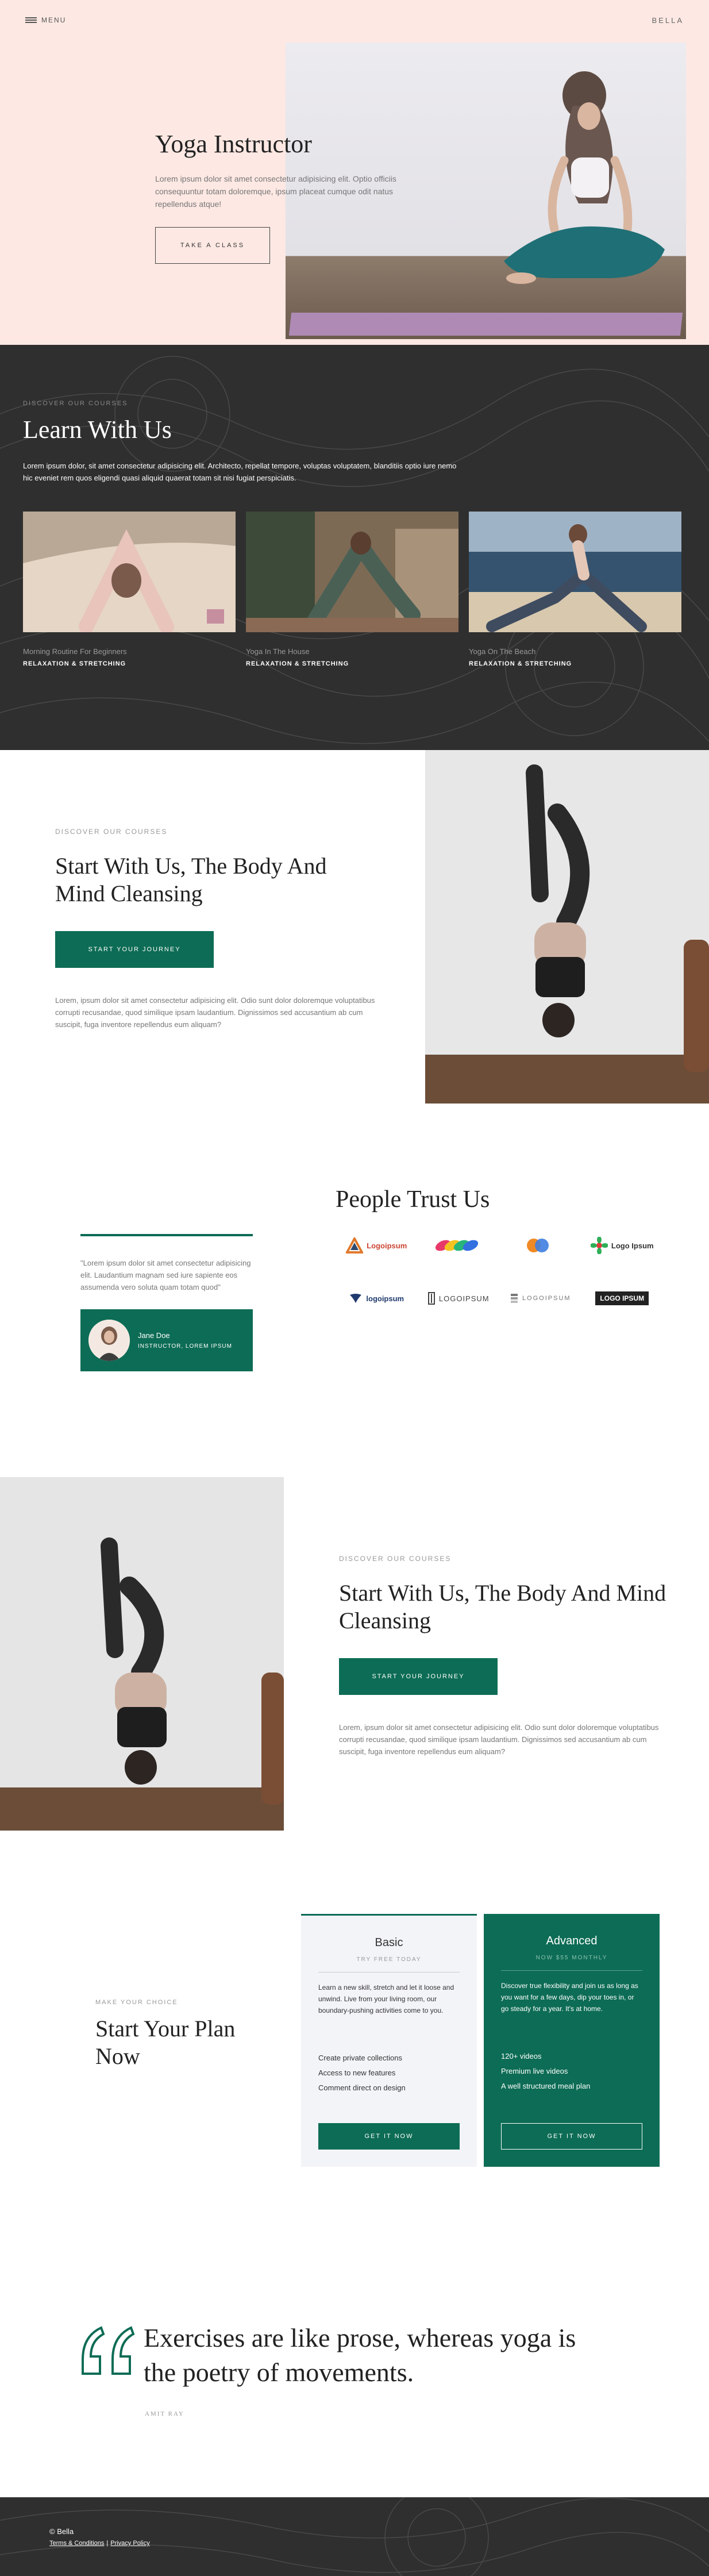 The width and height of the screenshot is (709, 2576). Describe the element at coordinates (75, 651) in the screenshot. I see `course-title: Morning Routine For Beginners` at that location.